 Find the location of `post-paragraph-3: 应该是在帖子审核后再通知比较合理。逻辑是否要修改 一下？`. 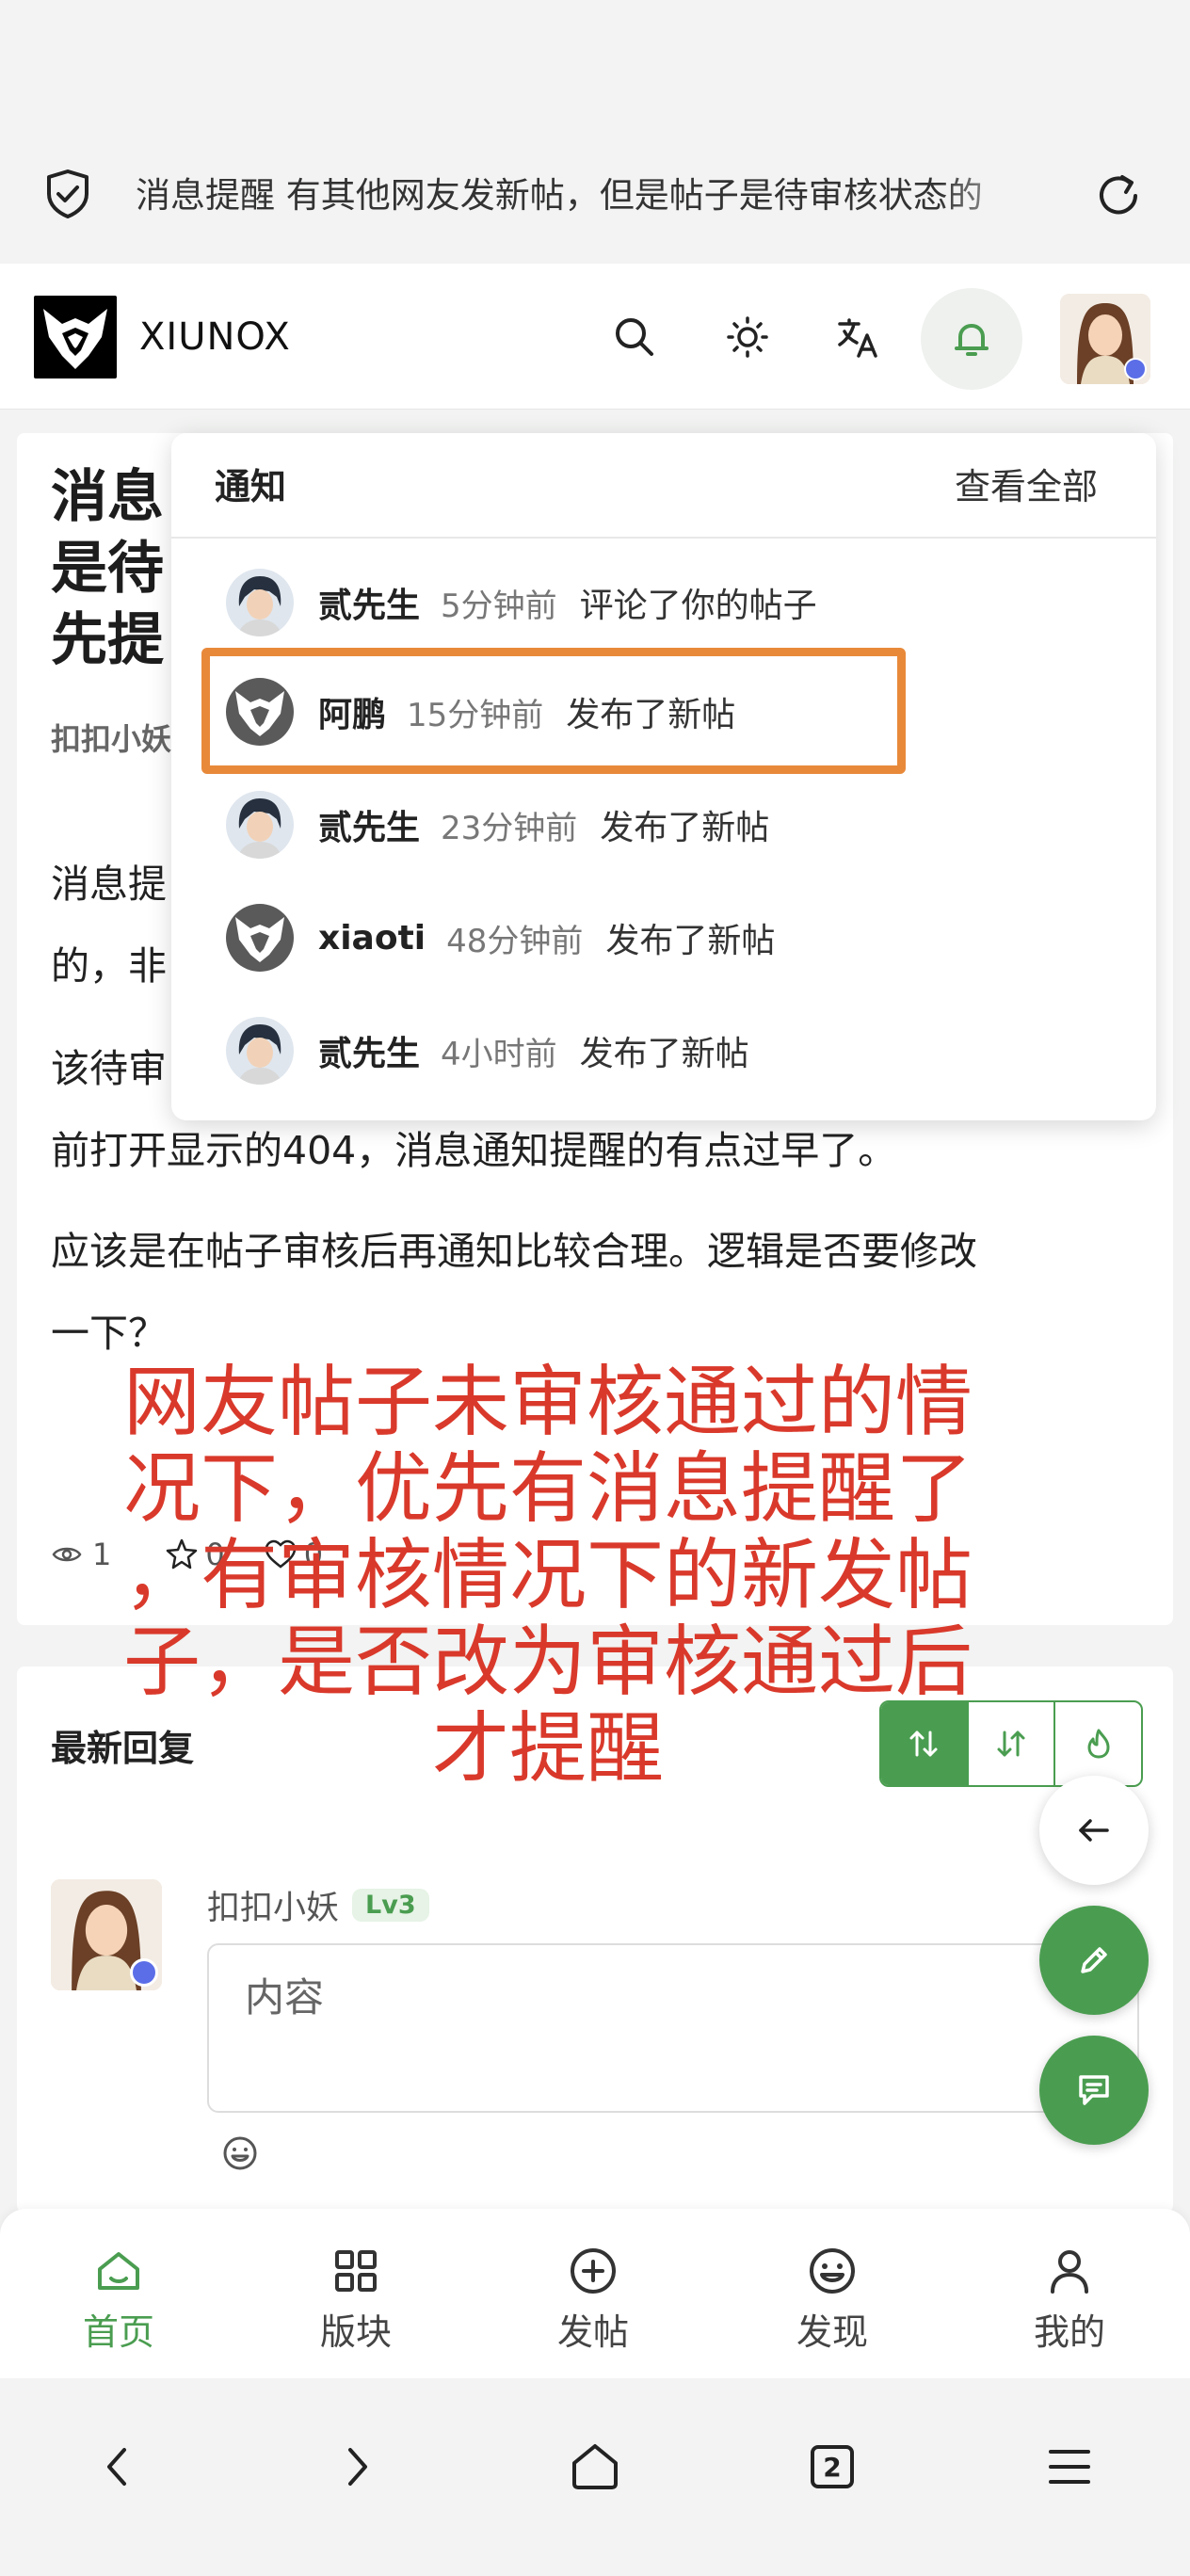

post-paragraph-3: 应该是在帖子审核后再通知比较合理。逻辑是否要修改 一下？ is located at coordinates (514, 1292).